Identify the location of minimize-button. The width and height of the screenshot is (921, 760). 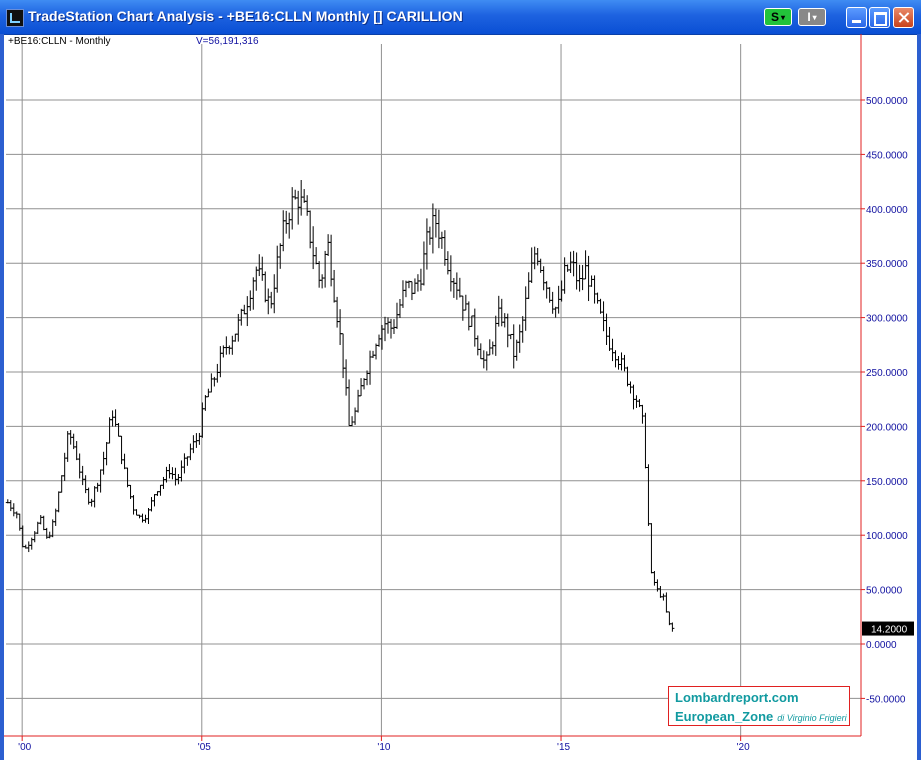
(856, 17).